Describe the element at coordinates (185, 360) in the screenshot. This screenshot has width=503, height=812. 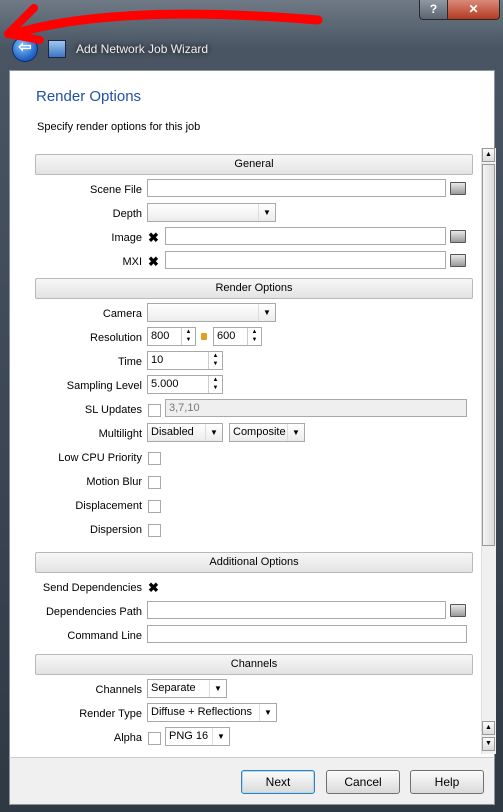
I see `time-spinbox: 10 ▲ ▼` at that location.